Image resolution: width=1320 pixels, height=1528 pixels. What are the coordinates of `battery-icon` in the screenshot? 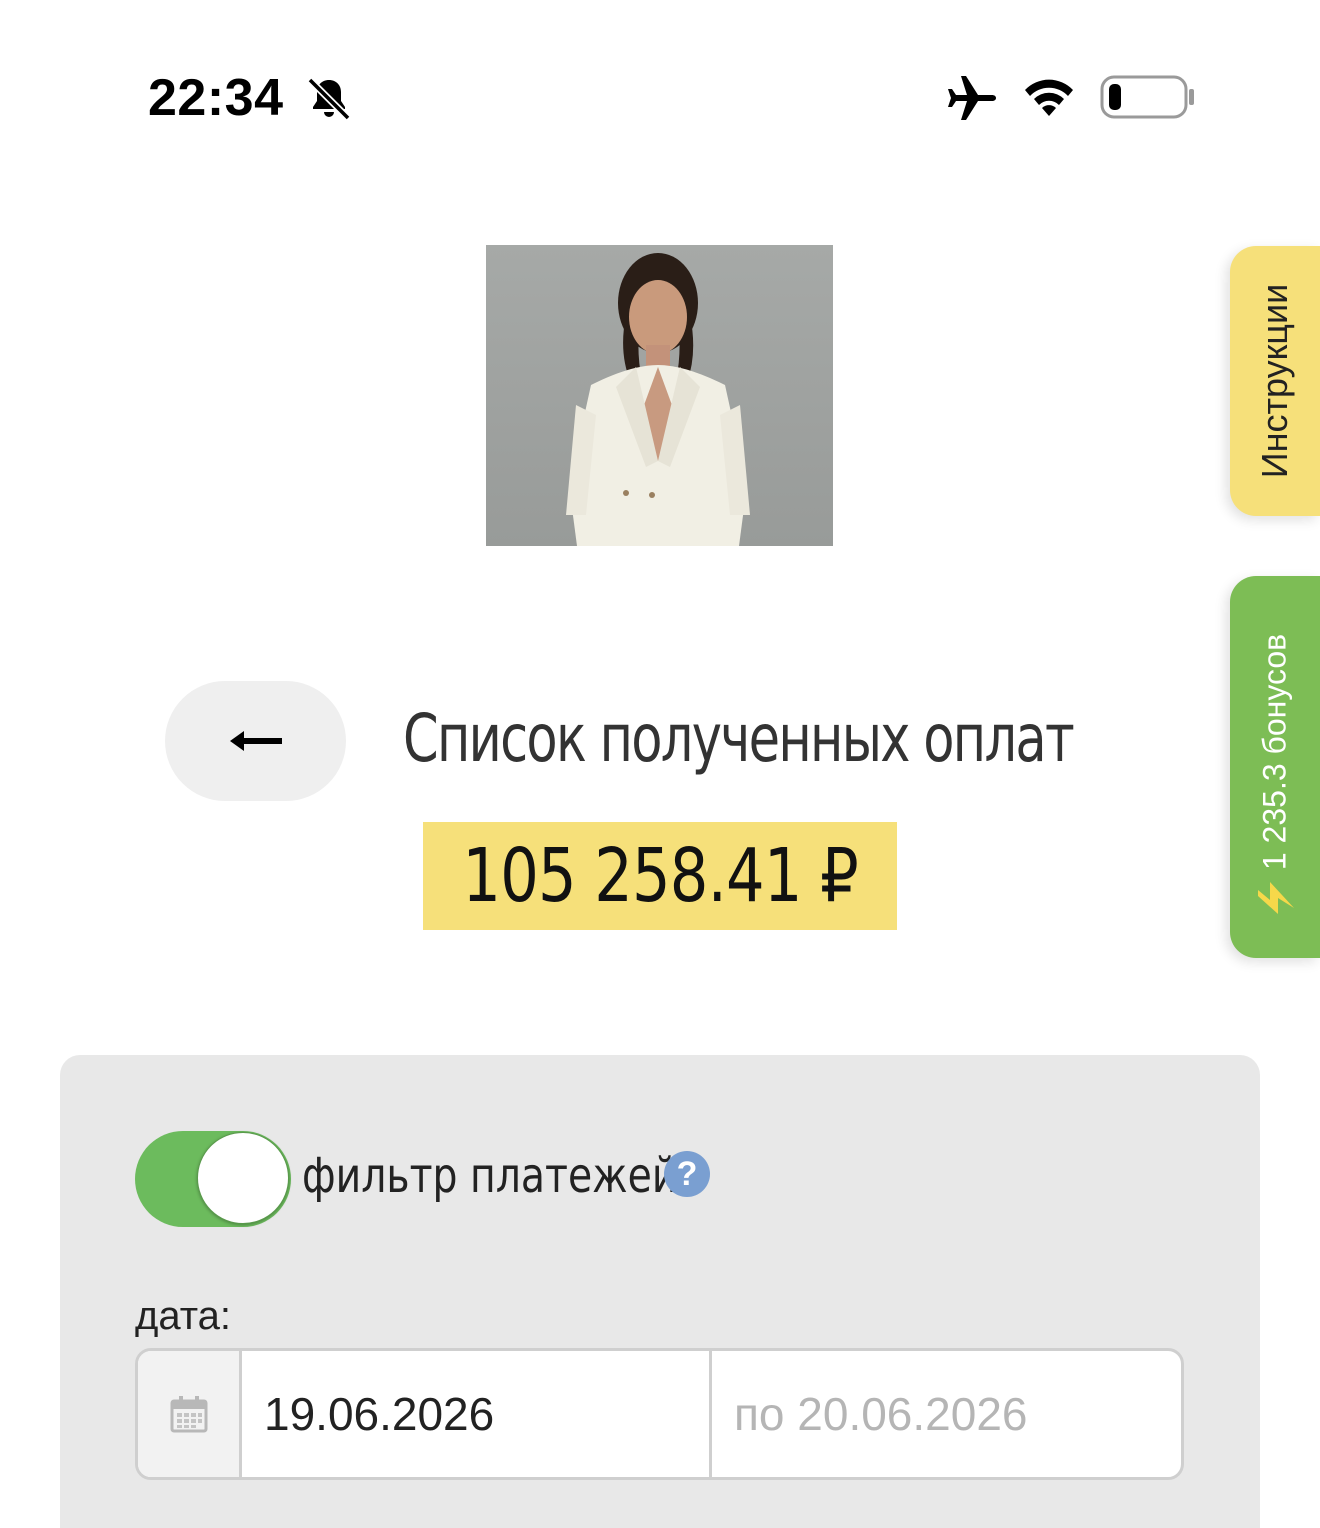 It's located at (1147, 97).